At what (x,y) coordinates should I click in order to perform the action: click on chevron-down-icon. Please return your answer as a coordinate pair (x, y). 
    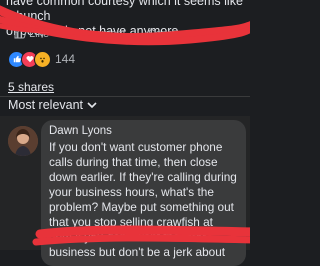
    Looking at the image, I should click on (92, 105).